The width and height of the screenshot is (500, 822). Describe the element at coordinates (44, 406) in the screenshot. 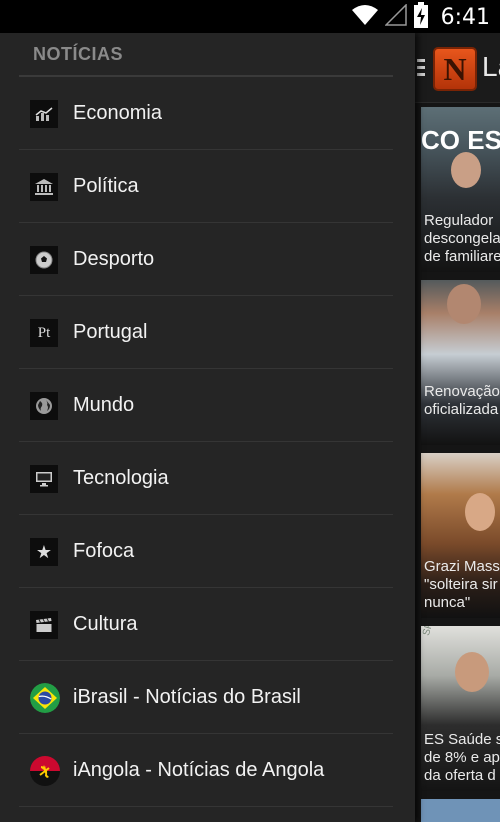

I see `globe-icon` at that location.